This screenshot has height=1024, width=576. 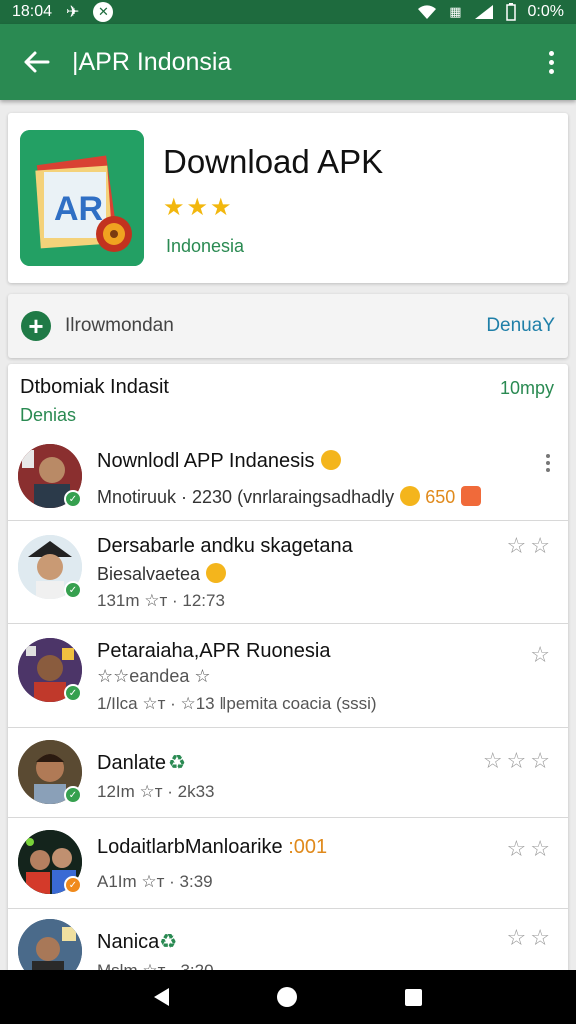 What do you see at coordinates (288, 12) in the screenshot?
I see `status-bar: 18:04 ✈ ✕ ▦ 0:0%` at bounding box center [288, 12].